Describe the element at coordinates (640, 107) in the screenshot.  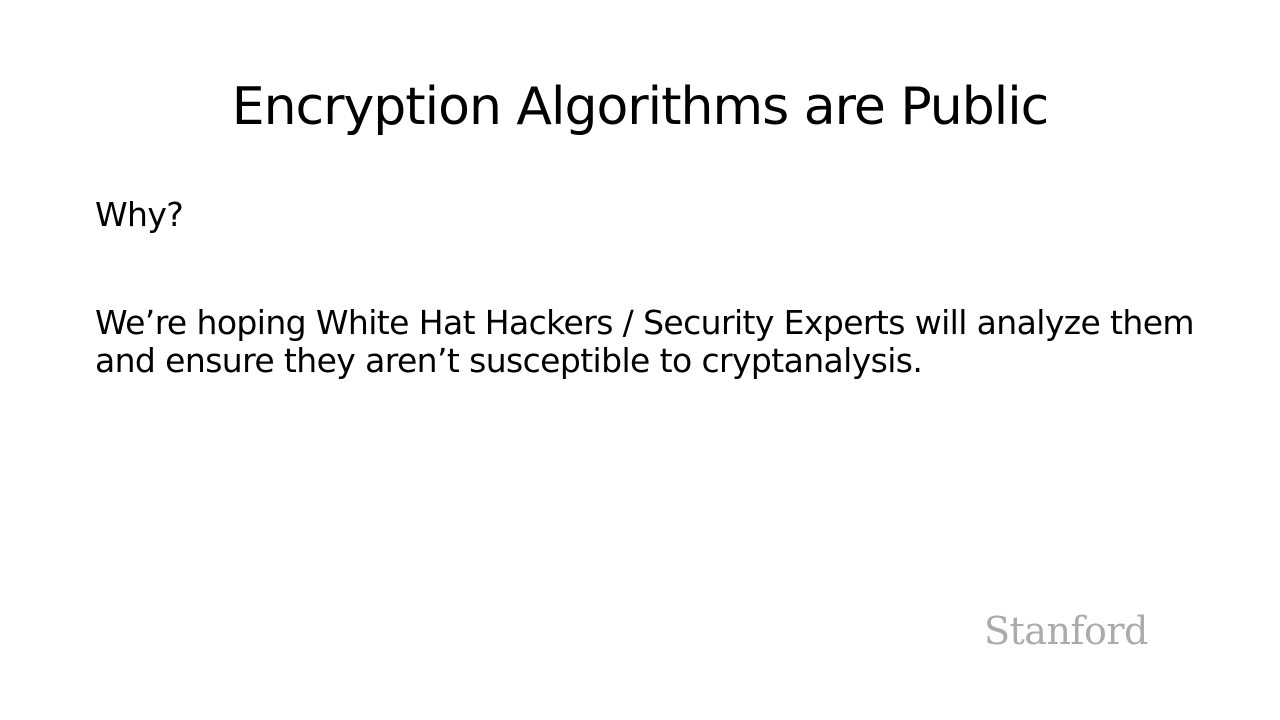
I see `slide-title: Encryption Algorithms are Public` at that location.